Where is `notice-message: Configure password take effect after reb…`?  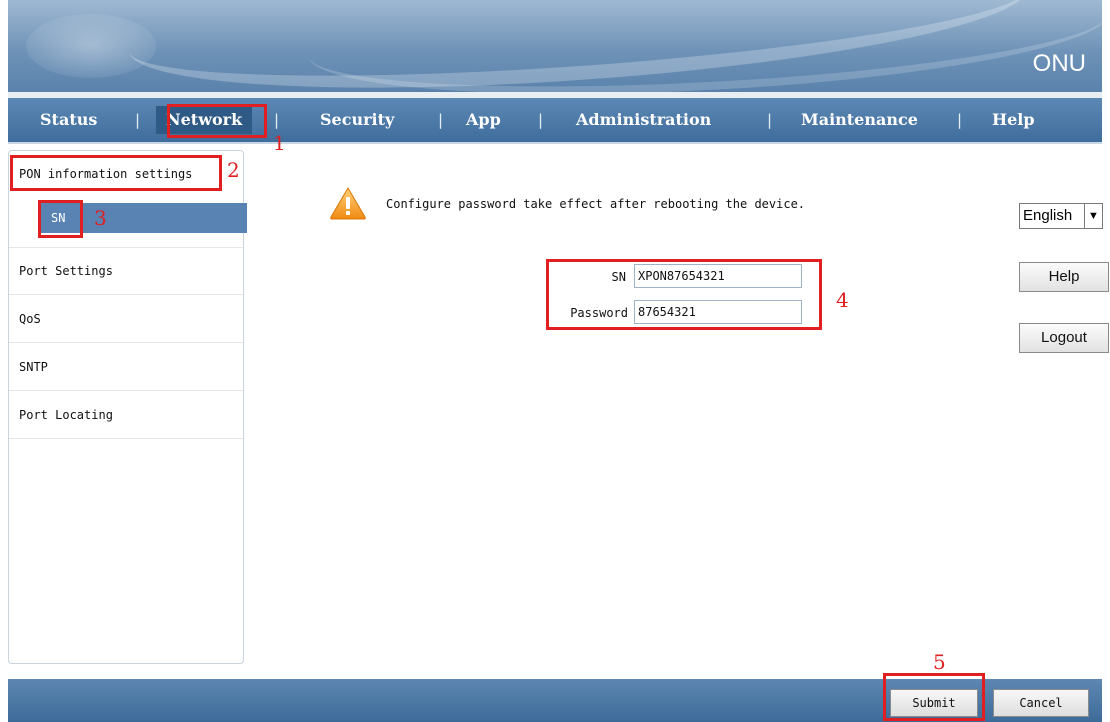
notice-message: Configure password take effect after reb… is located at coordinates (596, 204).